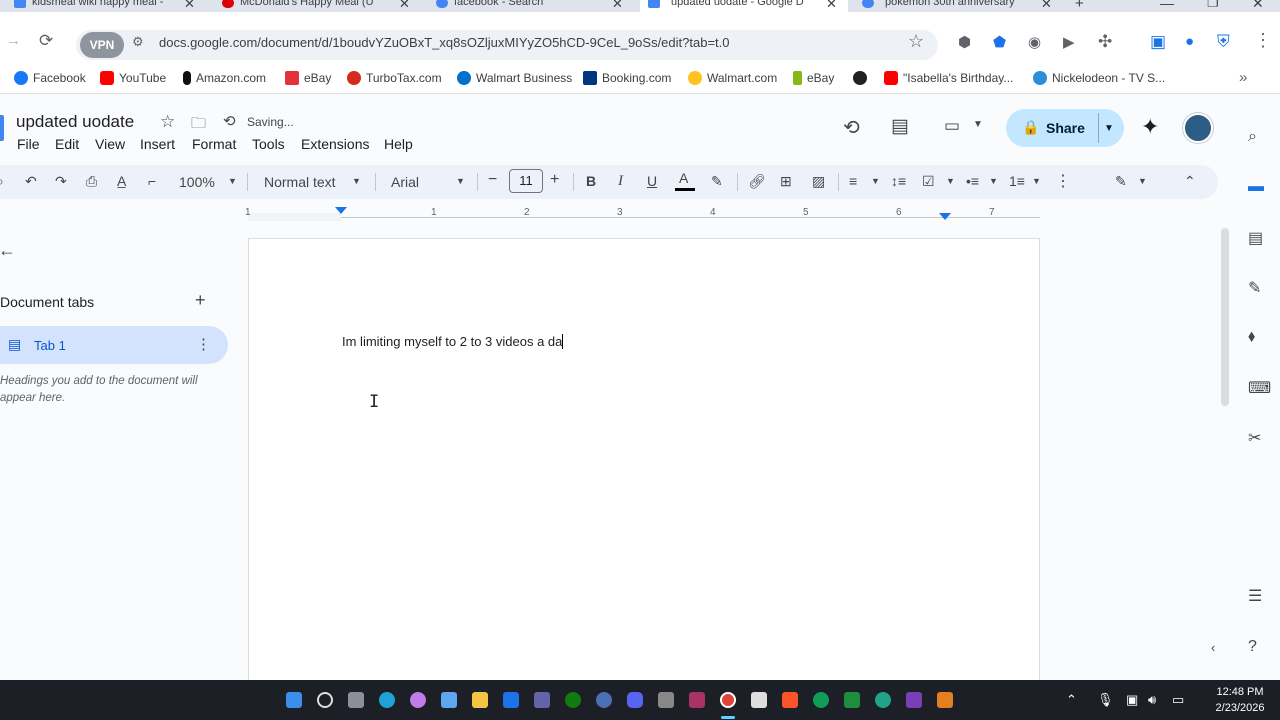  Describe the element at coordinates (1251, 337) in the screenshot. I see `tag-icon: ⬧` at that location.